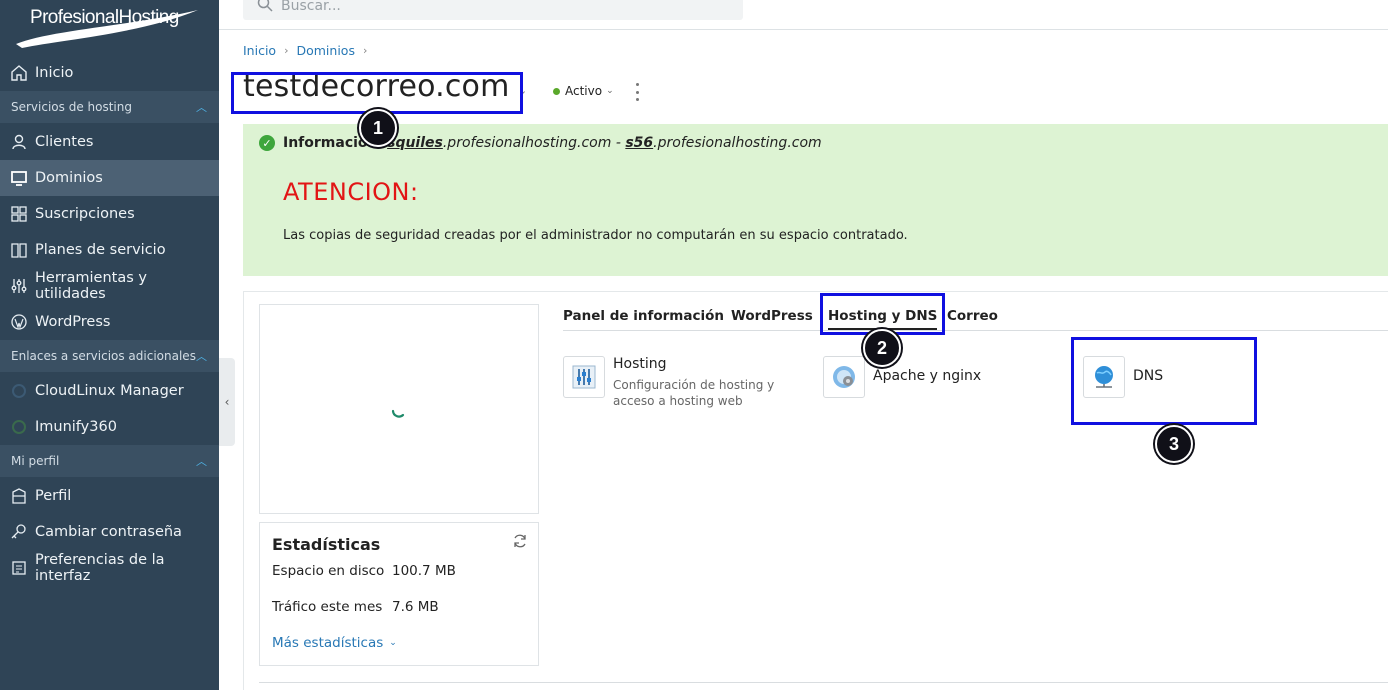 This screenshot has height=690, width=1388. I want to click on logo: ProfesionalHosting, so click(109, 28).